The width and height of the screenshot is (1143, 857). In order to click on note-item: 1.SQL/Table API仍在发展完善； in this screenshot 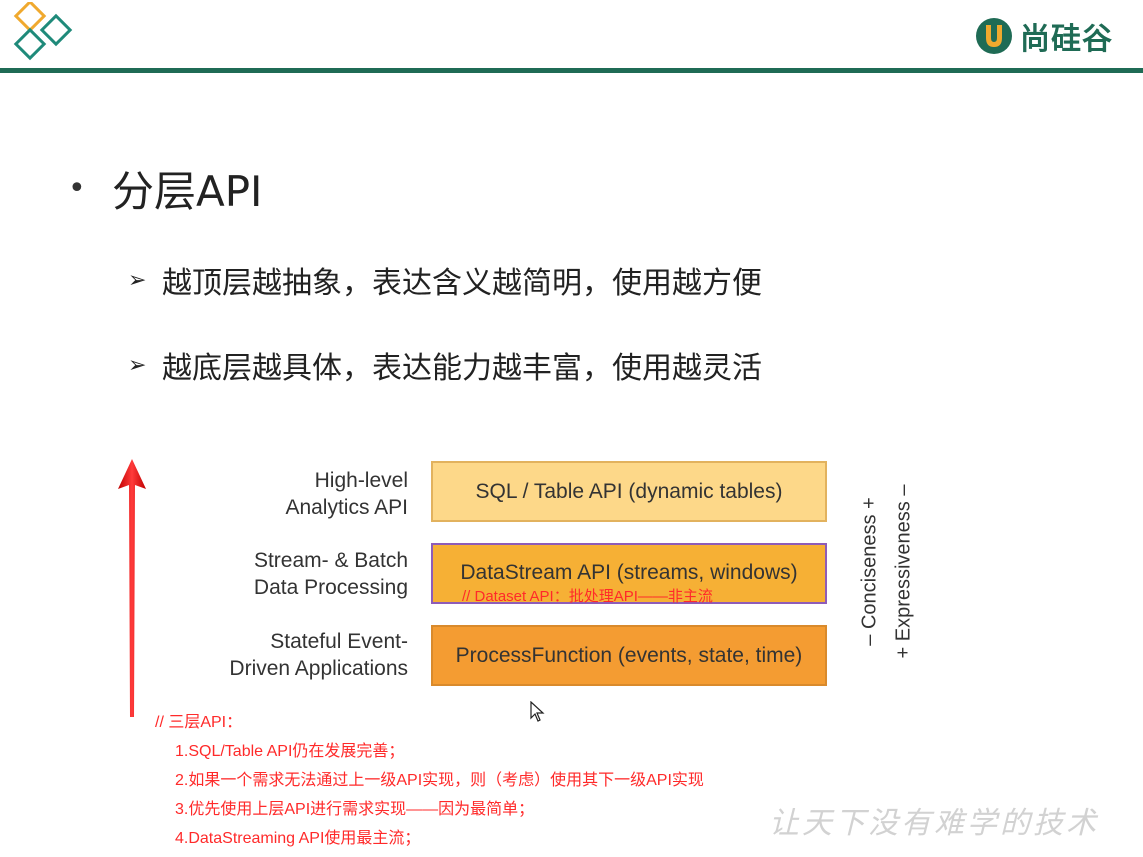, I will do `click(290, 751)`.